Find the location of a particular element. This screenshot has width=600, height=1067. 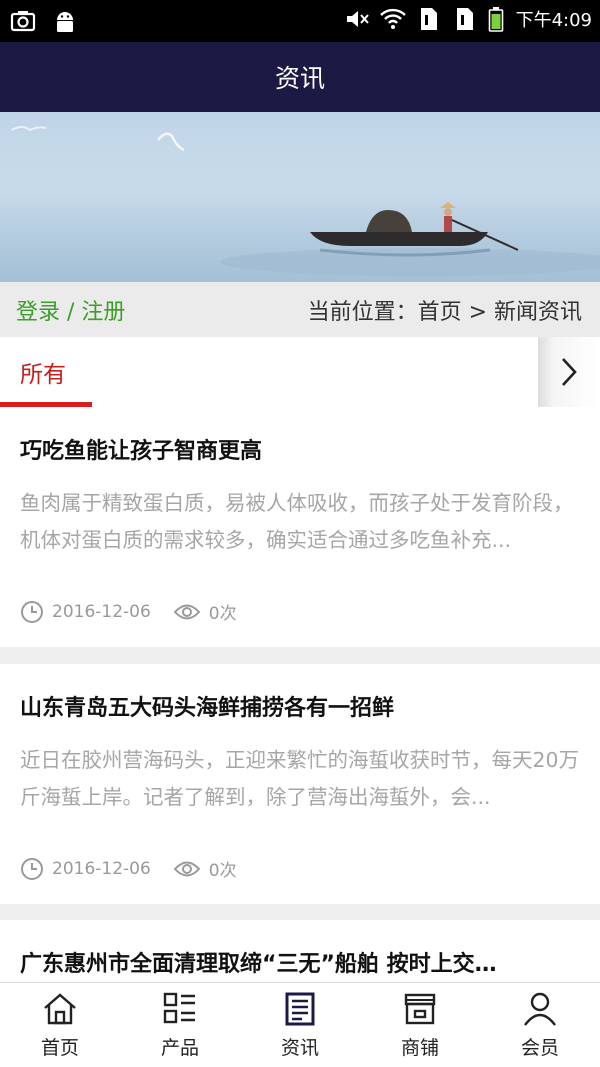

store-icon is located at coordinates (420, 1009).